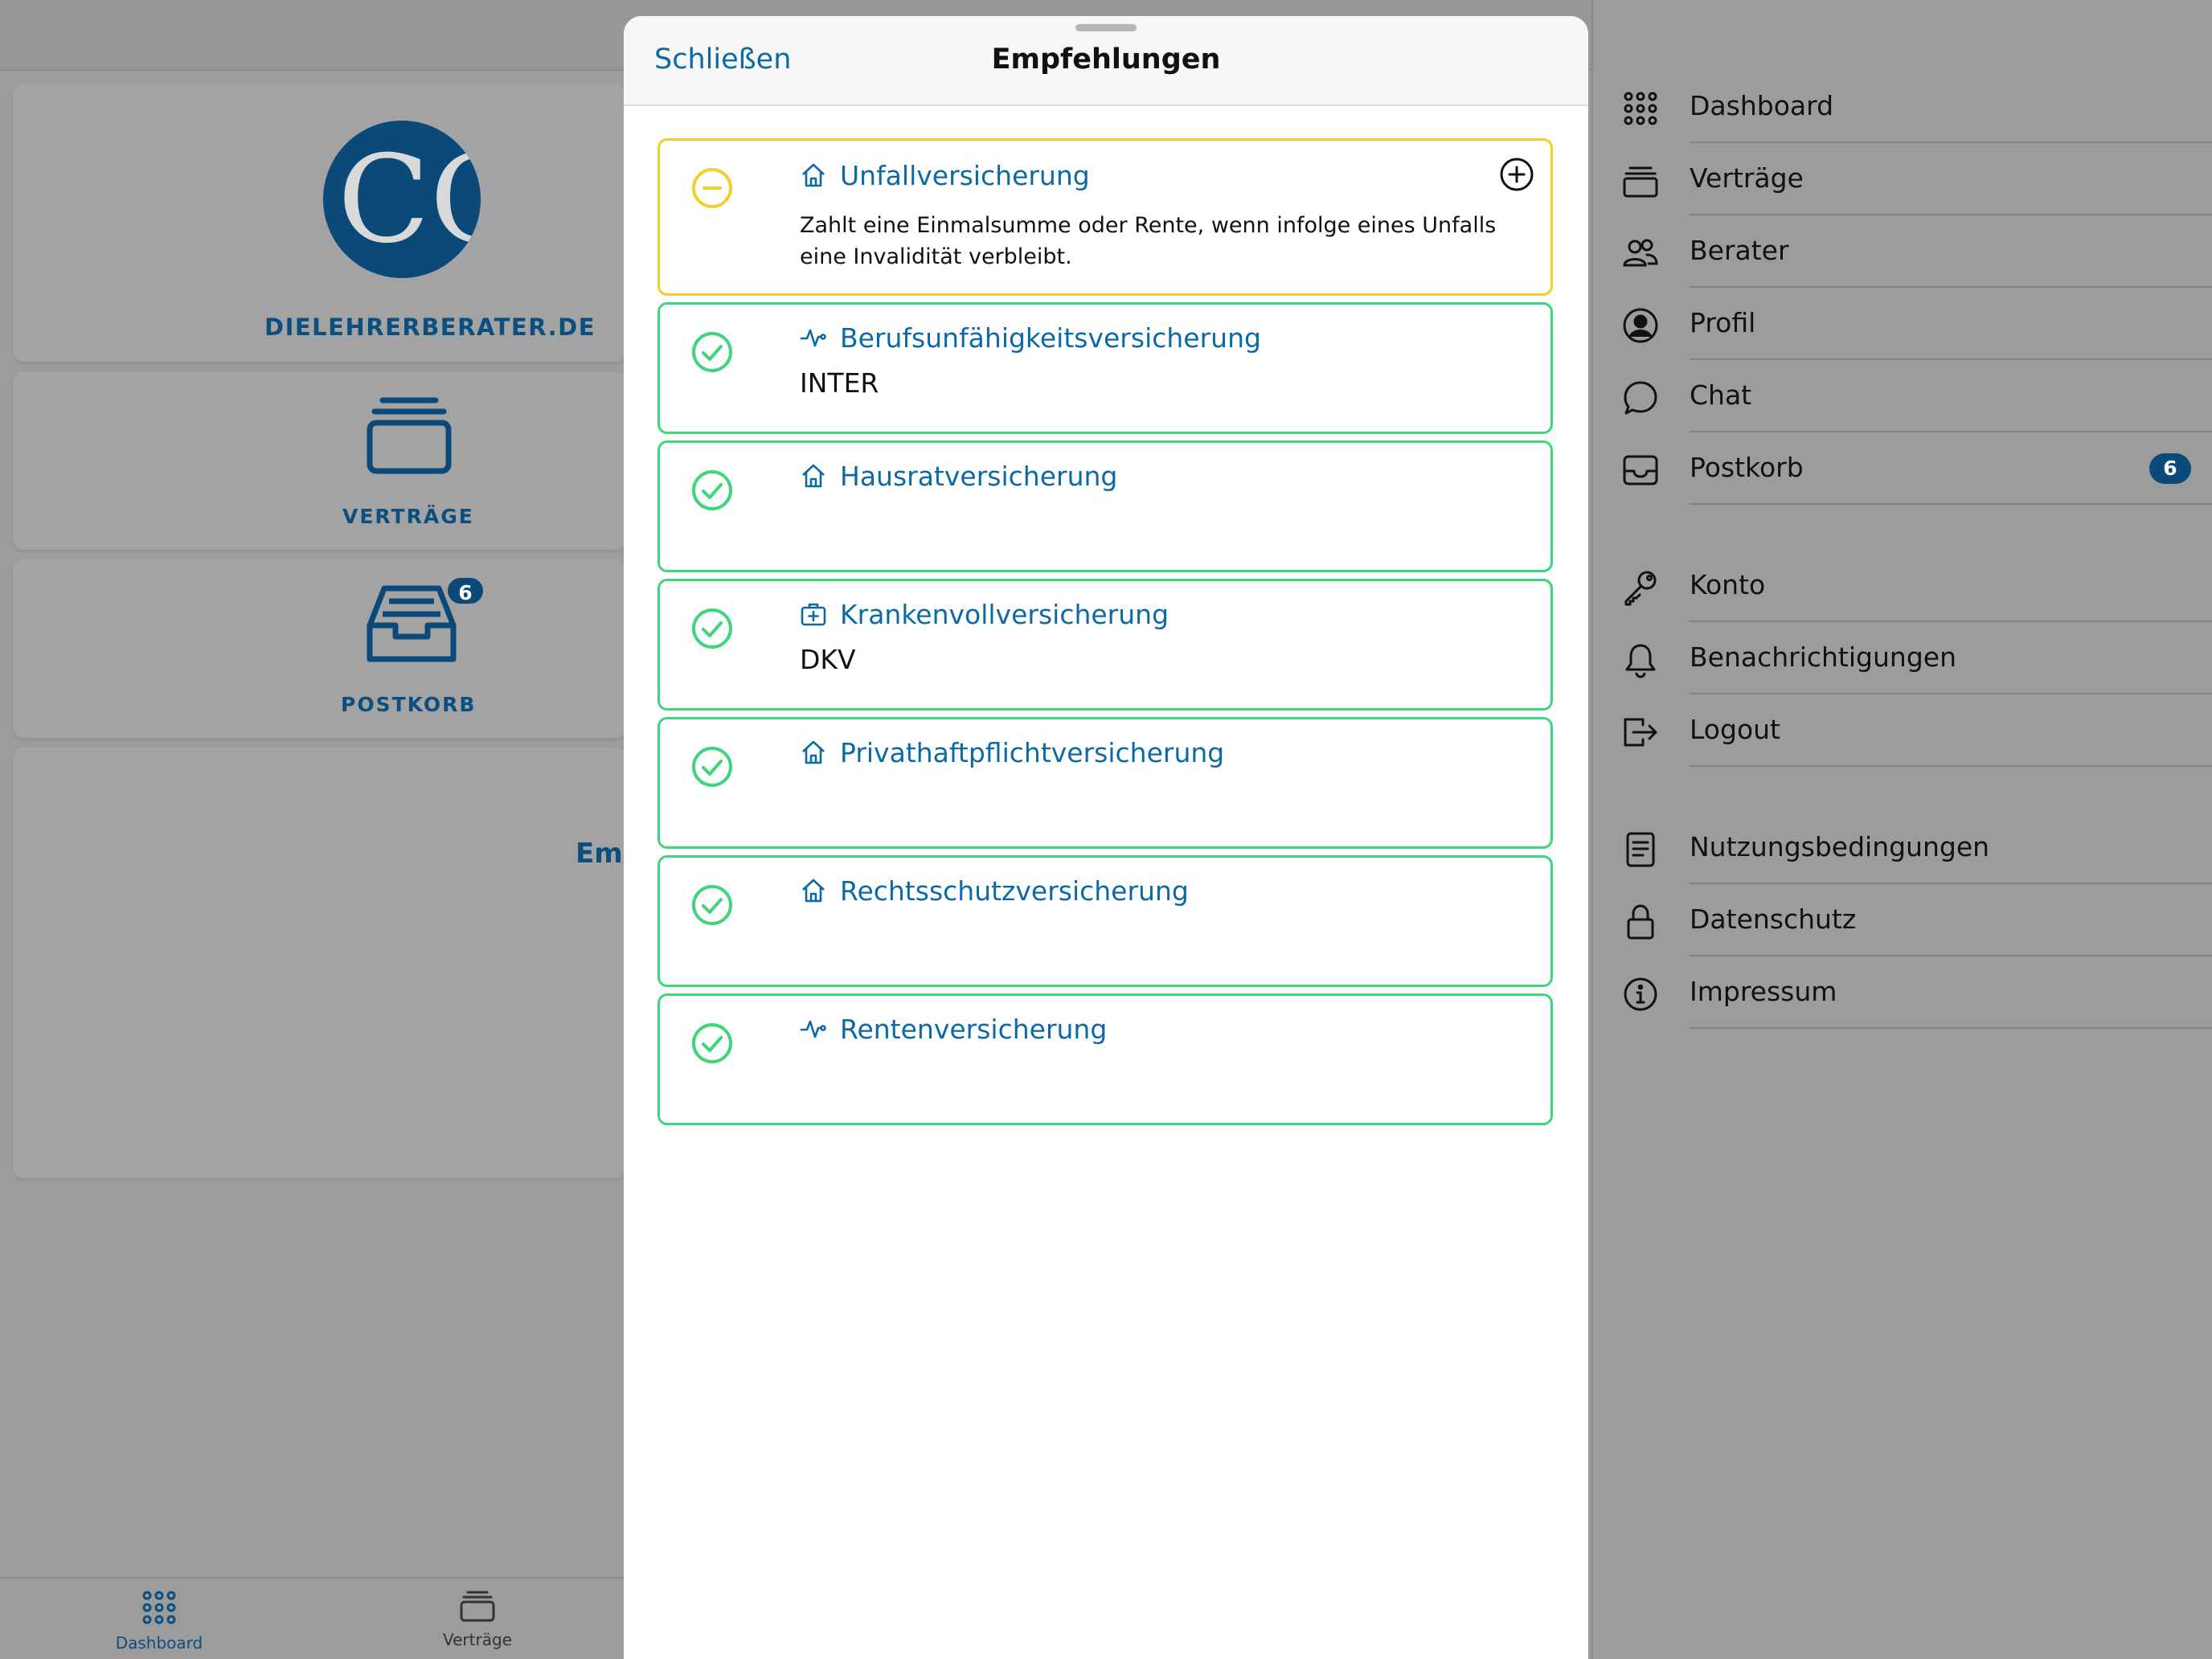 This screenshot has height=1659, width=2212. I want to click on tab-label-dashboard: Dashboard, so click(159, 1643).